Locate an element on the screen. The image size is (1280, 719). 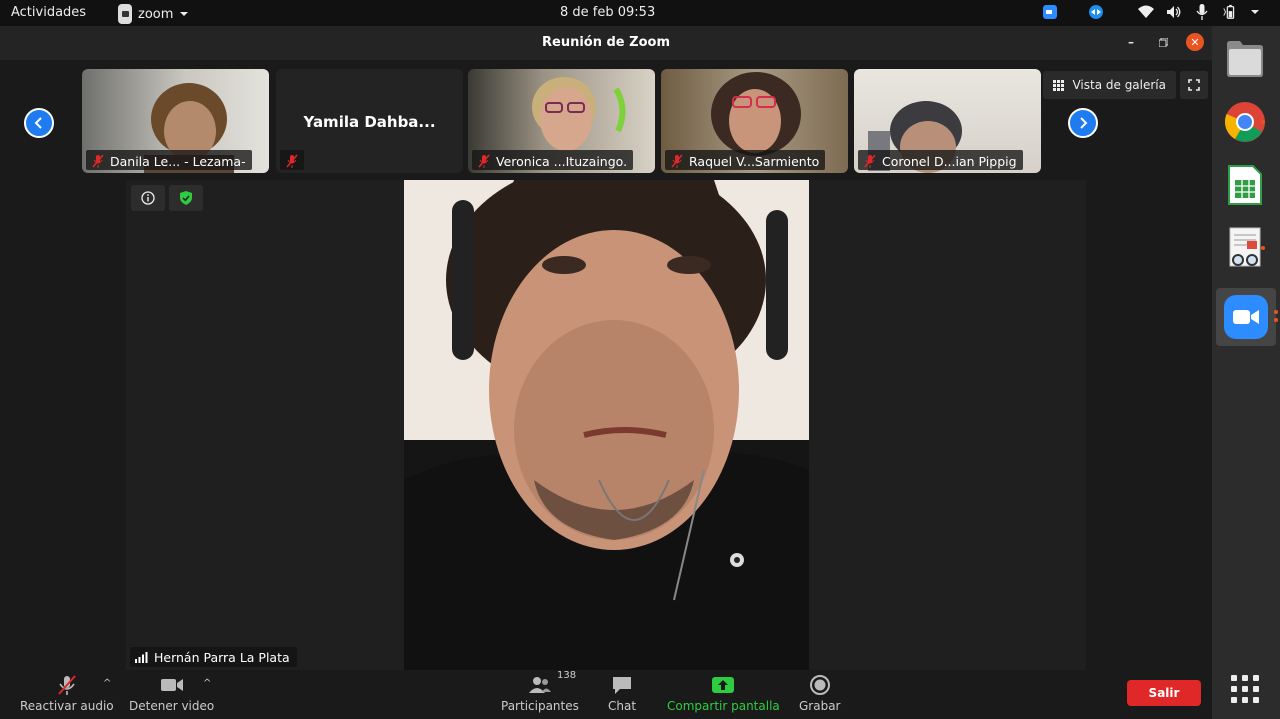
teamviewer-tray-icon is located at coordinates (1096, 12).